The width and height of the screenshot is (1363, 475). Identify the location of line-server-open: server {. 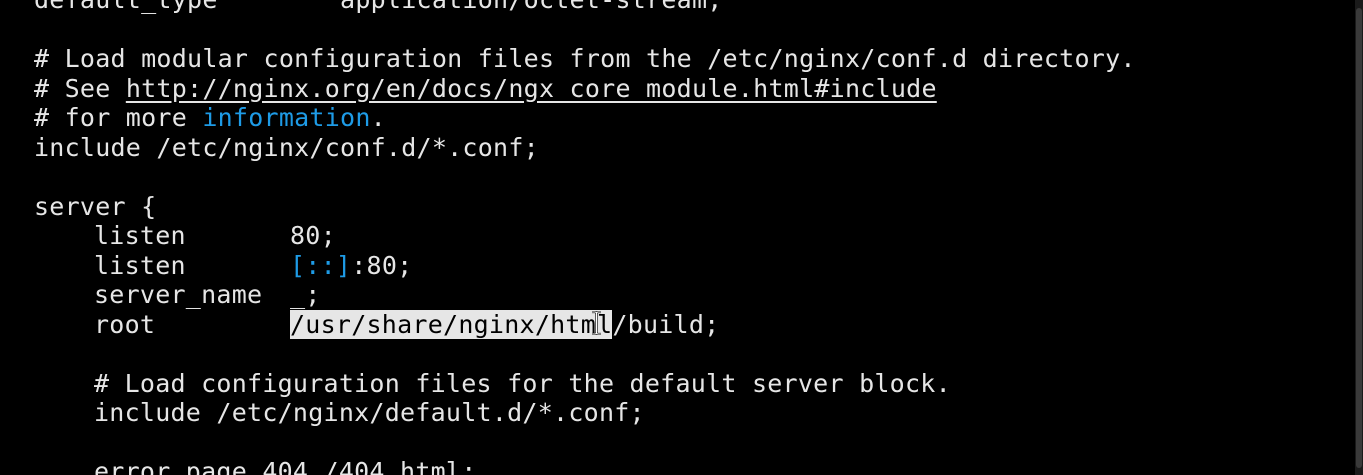
(95, 206).